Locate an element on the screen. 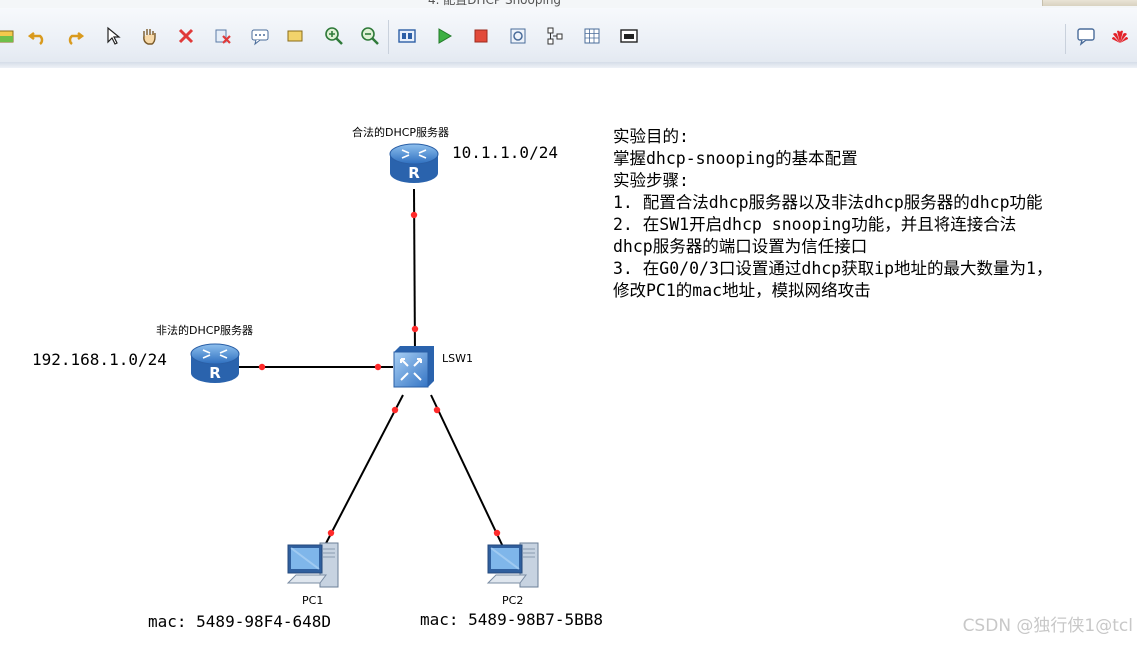  pc1-label: PC1 is located at coordinates (313, 600).